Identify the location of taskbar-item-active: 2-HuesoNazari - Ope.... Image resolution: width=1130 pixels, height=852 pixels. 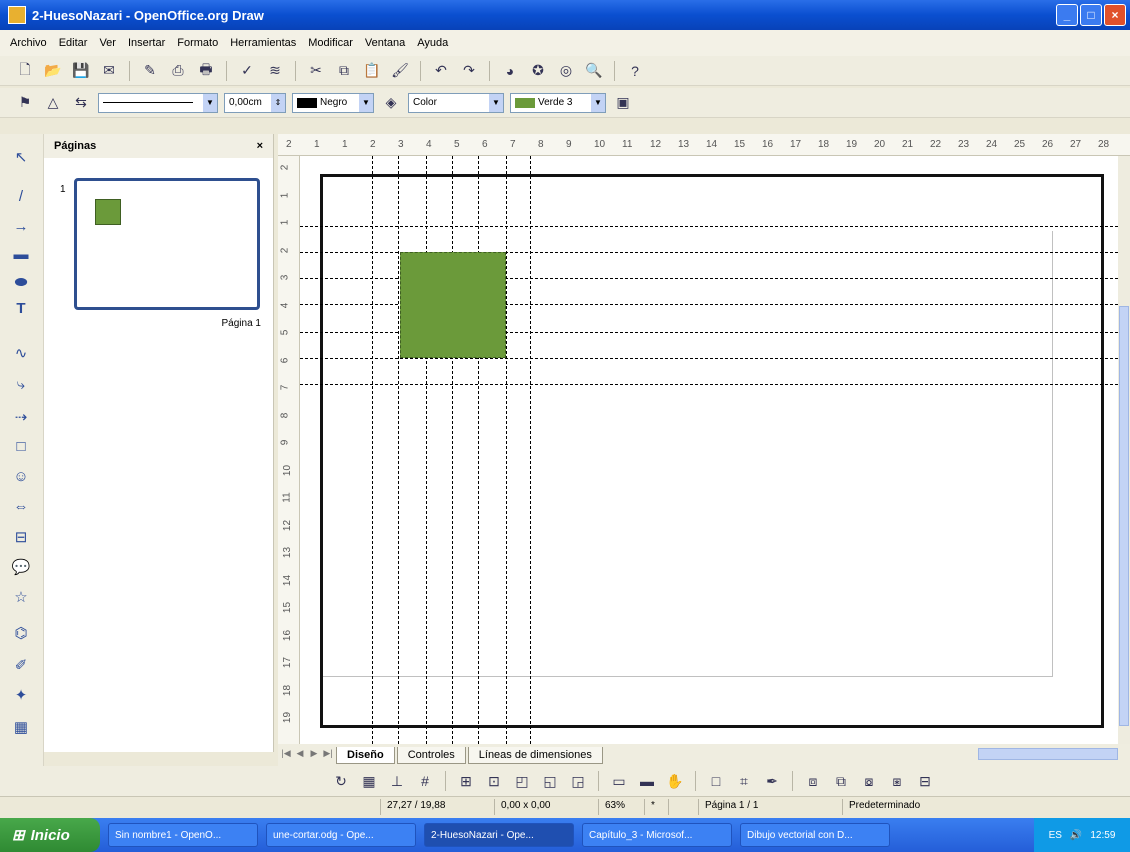
(499, 835).